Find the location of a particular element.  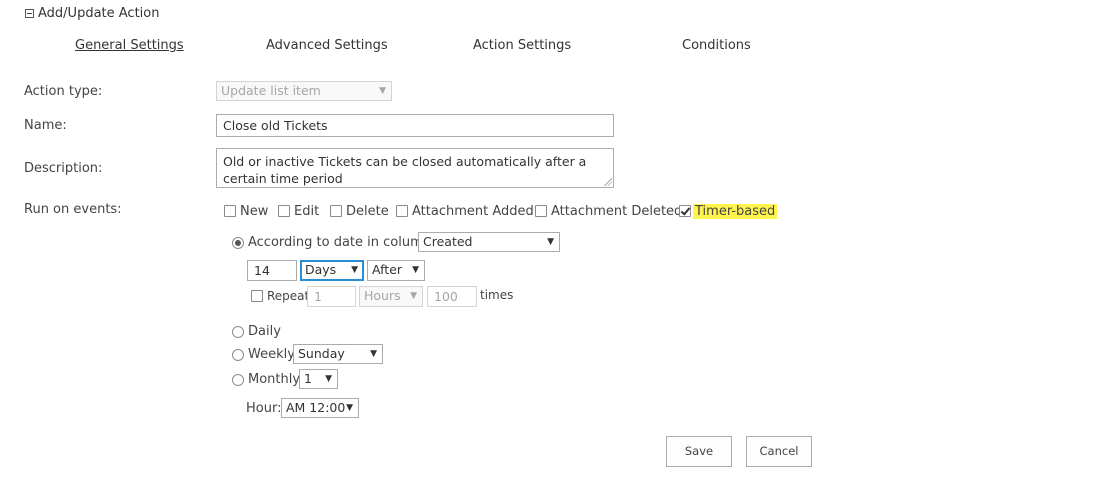

monthly-radio is located at coordinates (238, 380).